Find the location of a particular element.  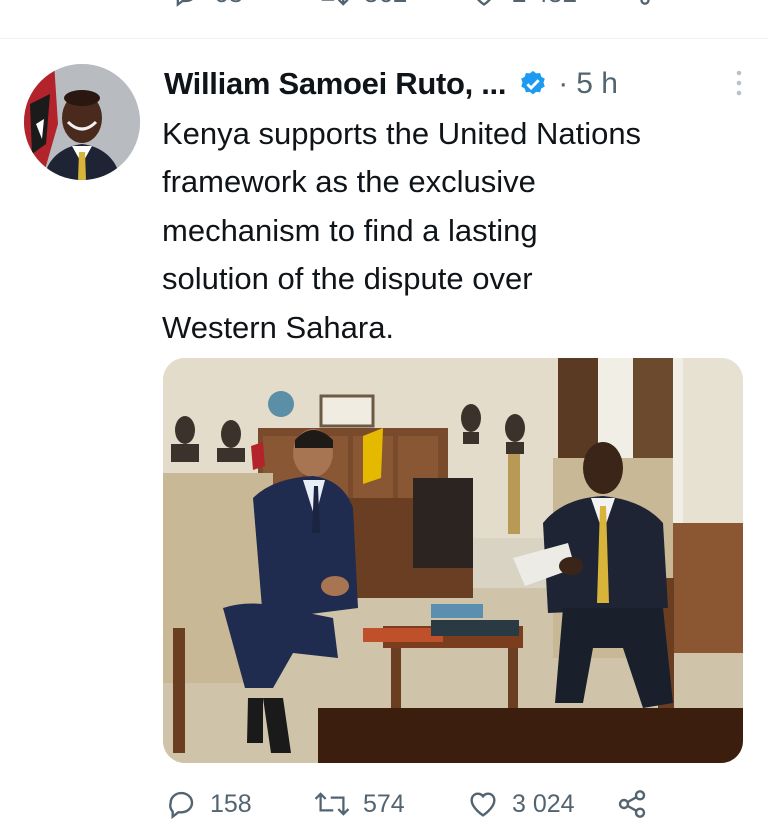

avatar is located at coordinates (82, 122).